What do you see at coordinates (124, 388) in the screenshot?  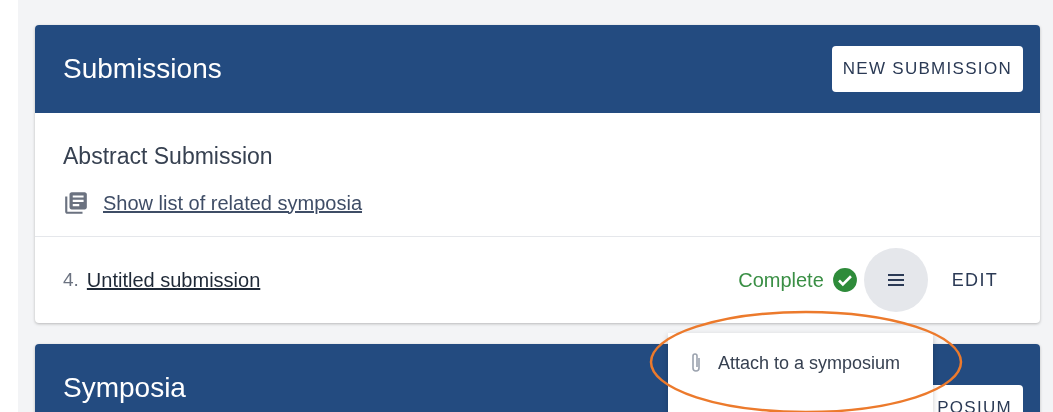 I see `card-title: Symposia` at bounding box center [124, 388].